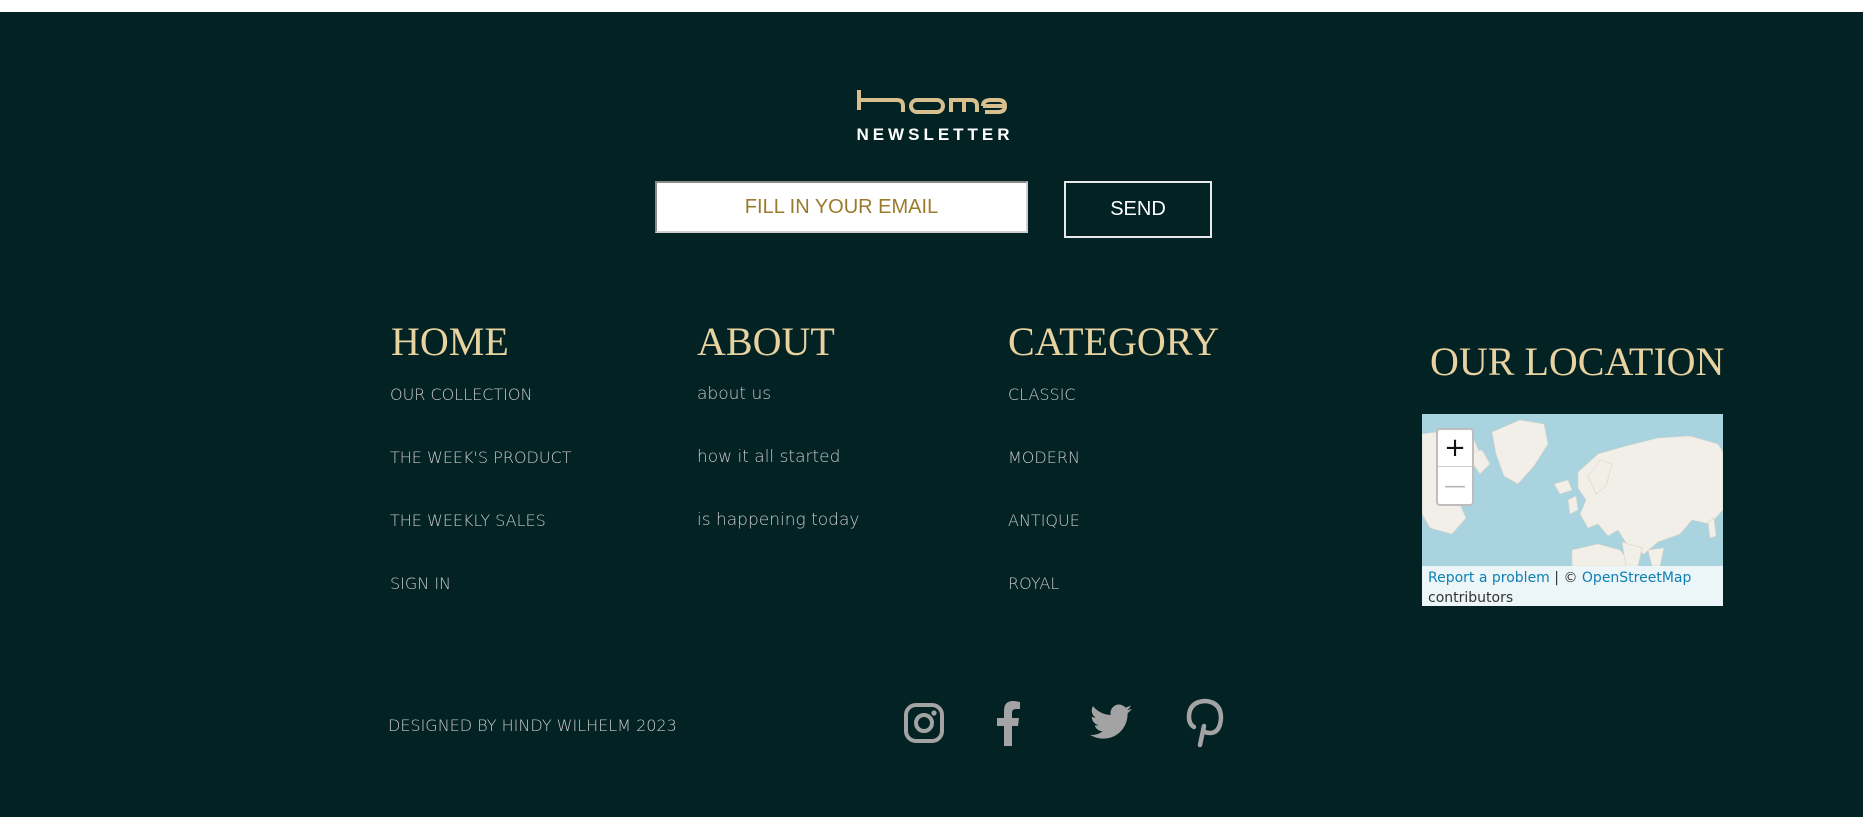  What do you see at coordinates (1455, 486) in the screenshot?
I see `zoom-out-button: —` at bounding box center [1455, 486].